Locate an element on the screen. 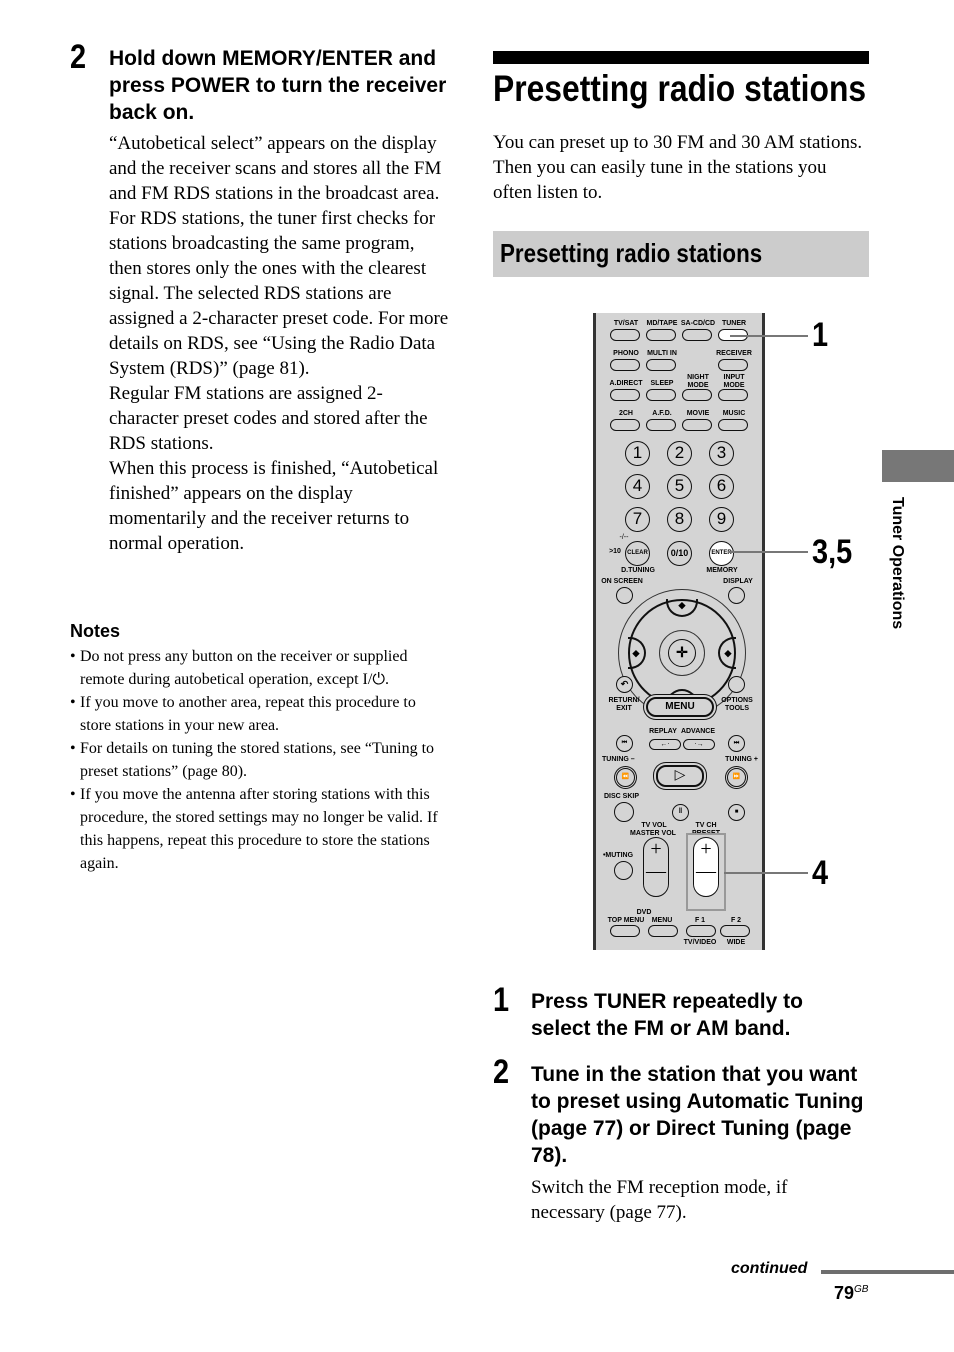 Image resolution: width=954 pixels, height=1352 pixels. dvd-menu-label: MENU is located at coordinates (662, 920).